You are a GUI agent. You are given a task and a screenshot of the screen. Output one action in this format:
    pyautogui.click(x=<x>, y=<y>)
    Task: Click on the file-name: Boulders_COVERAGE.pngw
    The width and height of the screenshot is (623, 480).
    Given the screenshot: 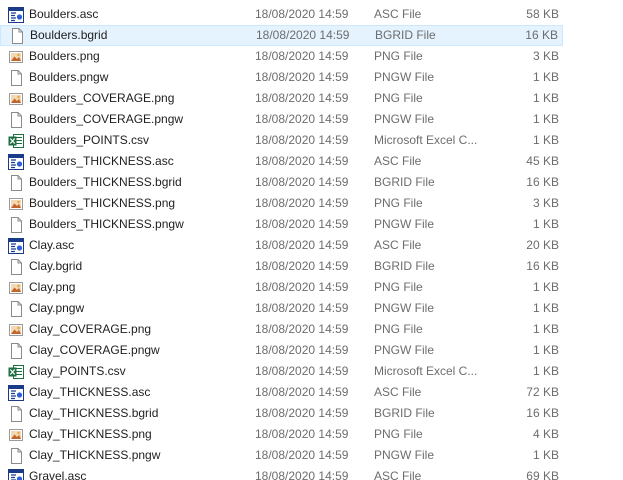 What is the action you would take?
    pyautogui.click(x=106, y=119)
    